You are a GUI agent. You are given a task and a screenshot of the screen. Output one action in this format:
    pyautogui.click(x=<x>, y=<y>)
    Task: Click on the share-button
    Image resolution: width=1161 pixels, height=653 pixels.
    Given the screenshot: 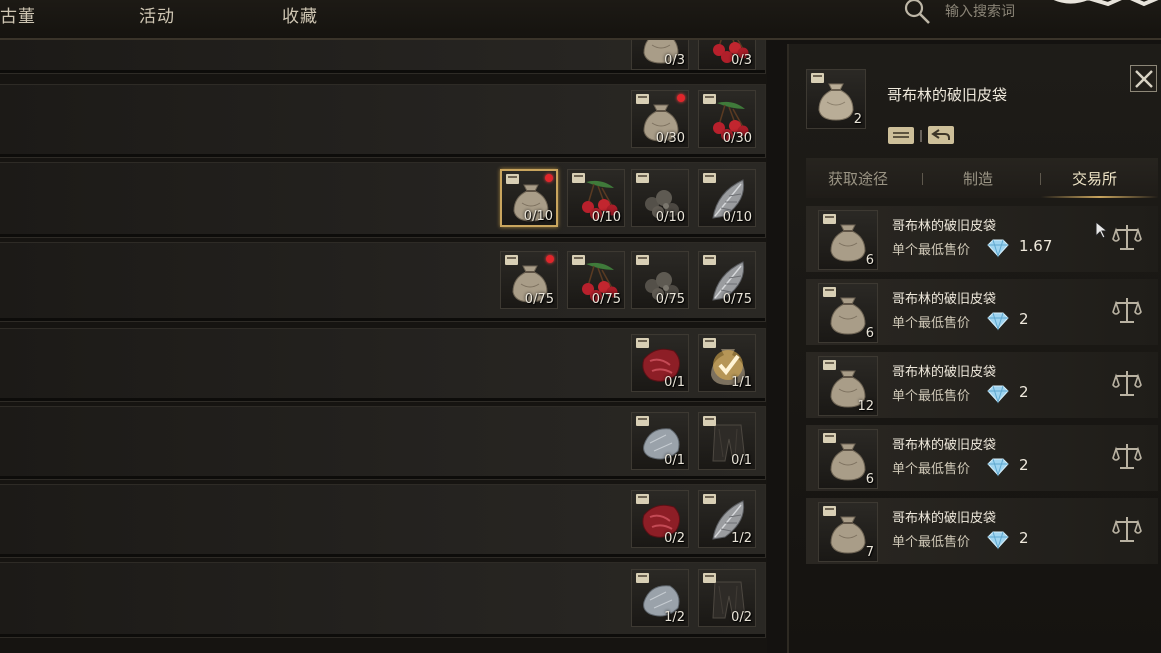 What is the action you would take?
    pyautogui.click(x=941, y=135)
    